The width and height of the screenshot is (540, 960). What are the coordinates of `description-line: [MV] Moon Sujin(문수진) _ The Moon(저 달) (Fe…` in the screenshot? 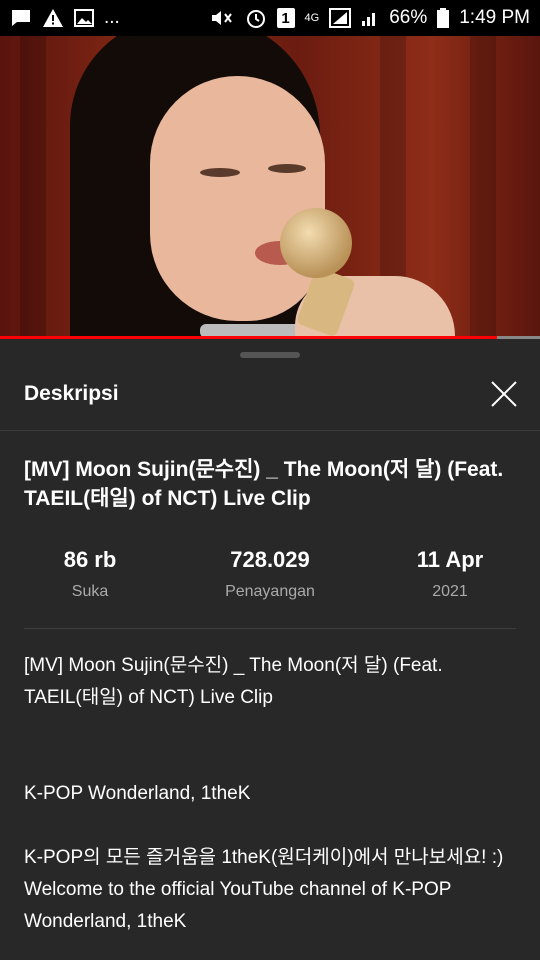 It's located at (233, 681).